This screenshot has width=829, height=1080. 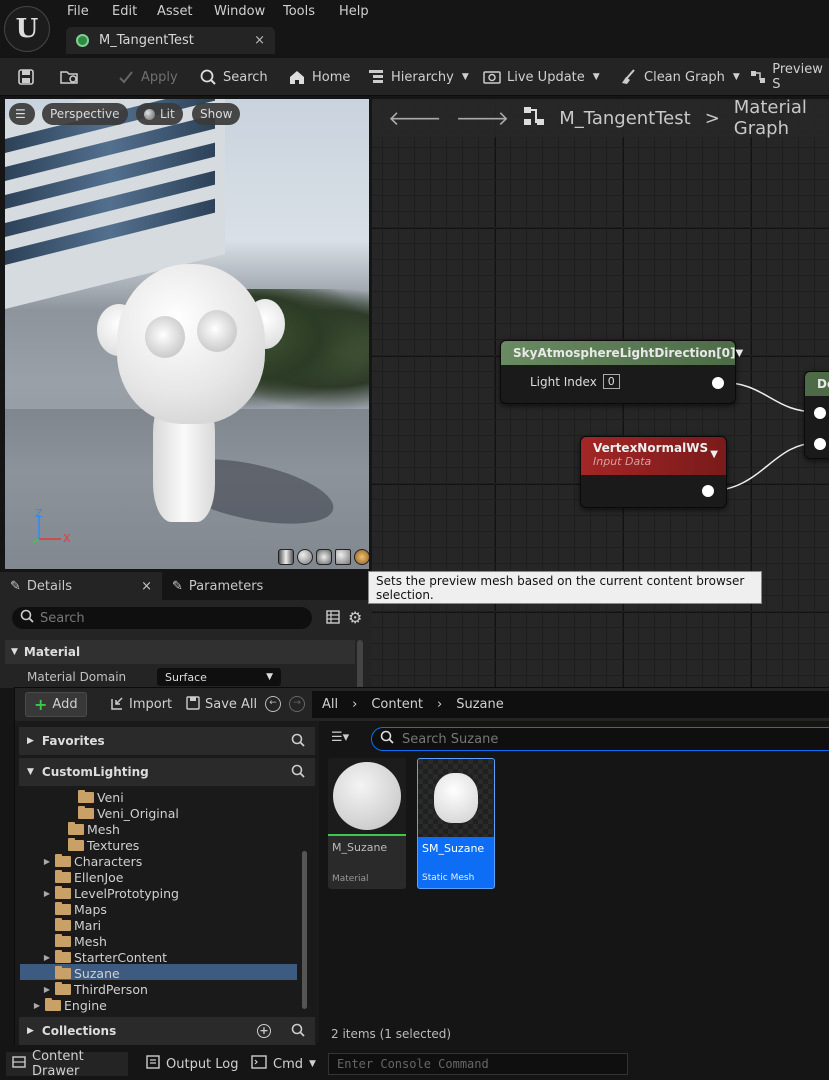 What do you see at coordinates (175, 11) in the screenshot?
I see `menu-asset: Asset` at bounding box center [175, 11].